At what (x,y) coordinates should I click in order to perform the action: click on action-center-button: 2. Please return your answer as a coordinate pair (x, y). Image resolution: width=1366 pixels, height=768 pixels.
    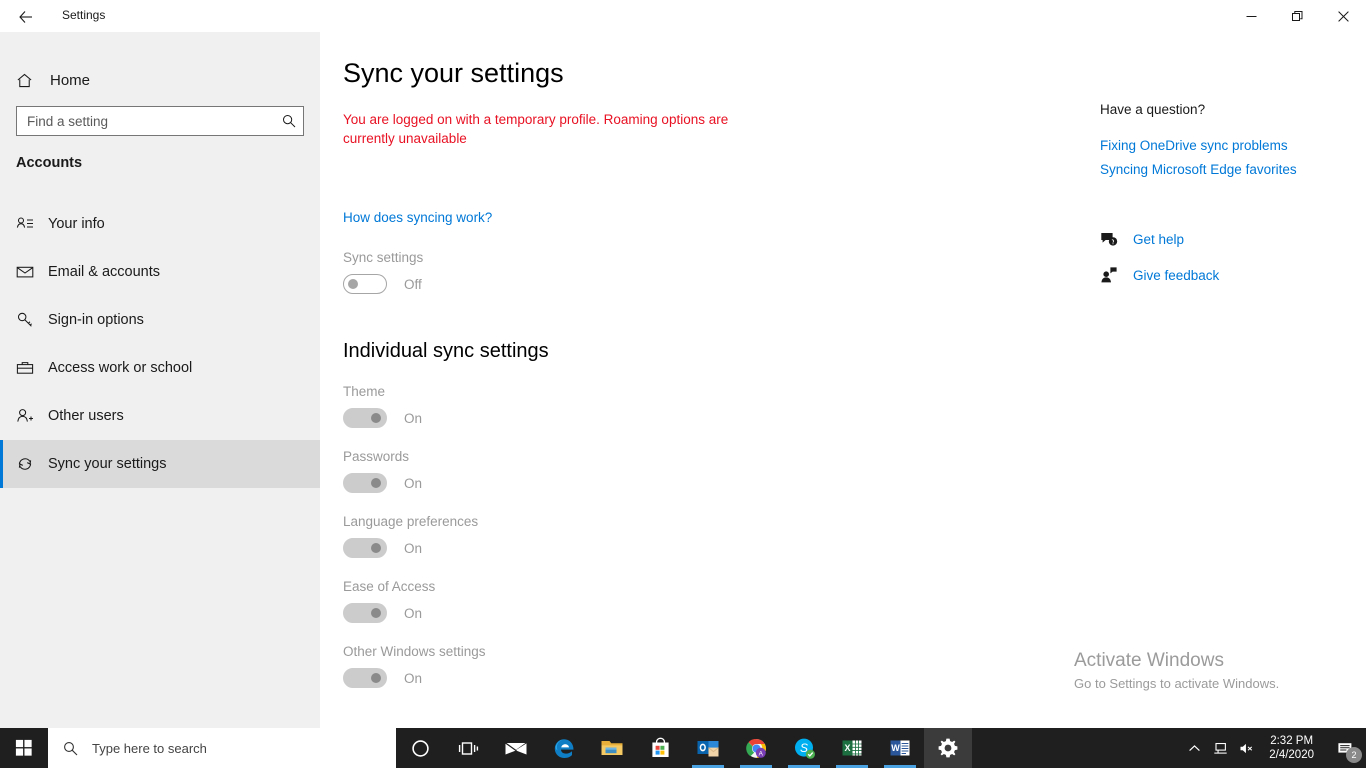
    Looking at the image, I should click on (1345, 748).